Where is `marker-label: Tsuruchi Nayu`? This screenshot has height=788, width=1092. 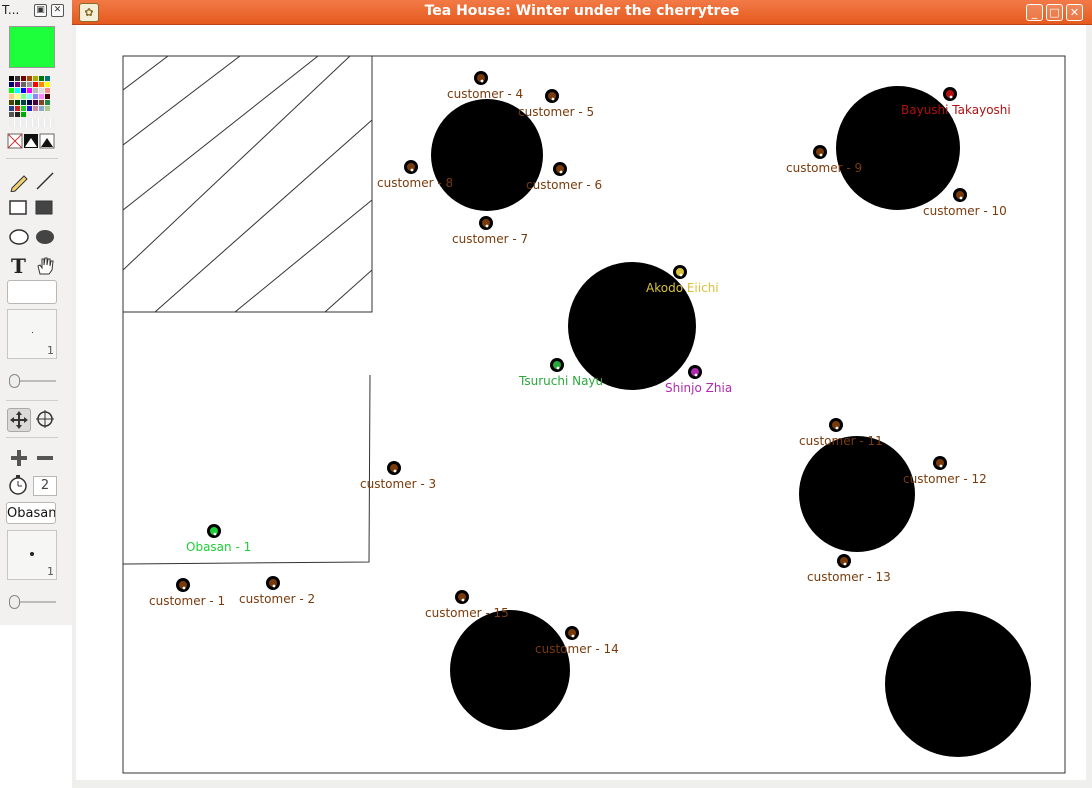
marker-label: Tsuruchi Nayu is located at coordinates (560, 381).